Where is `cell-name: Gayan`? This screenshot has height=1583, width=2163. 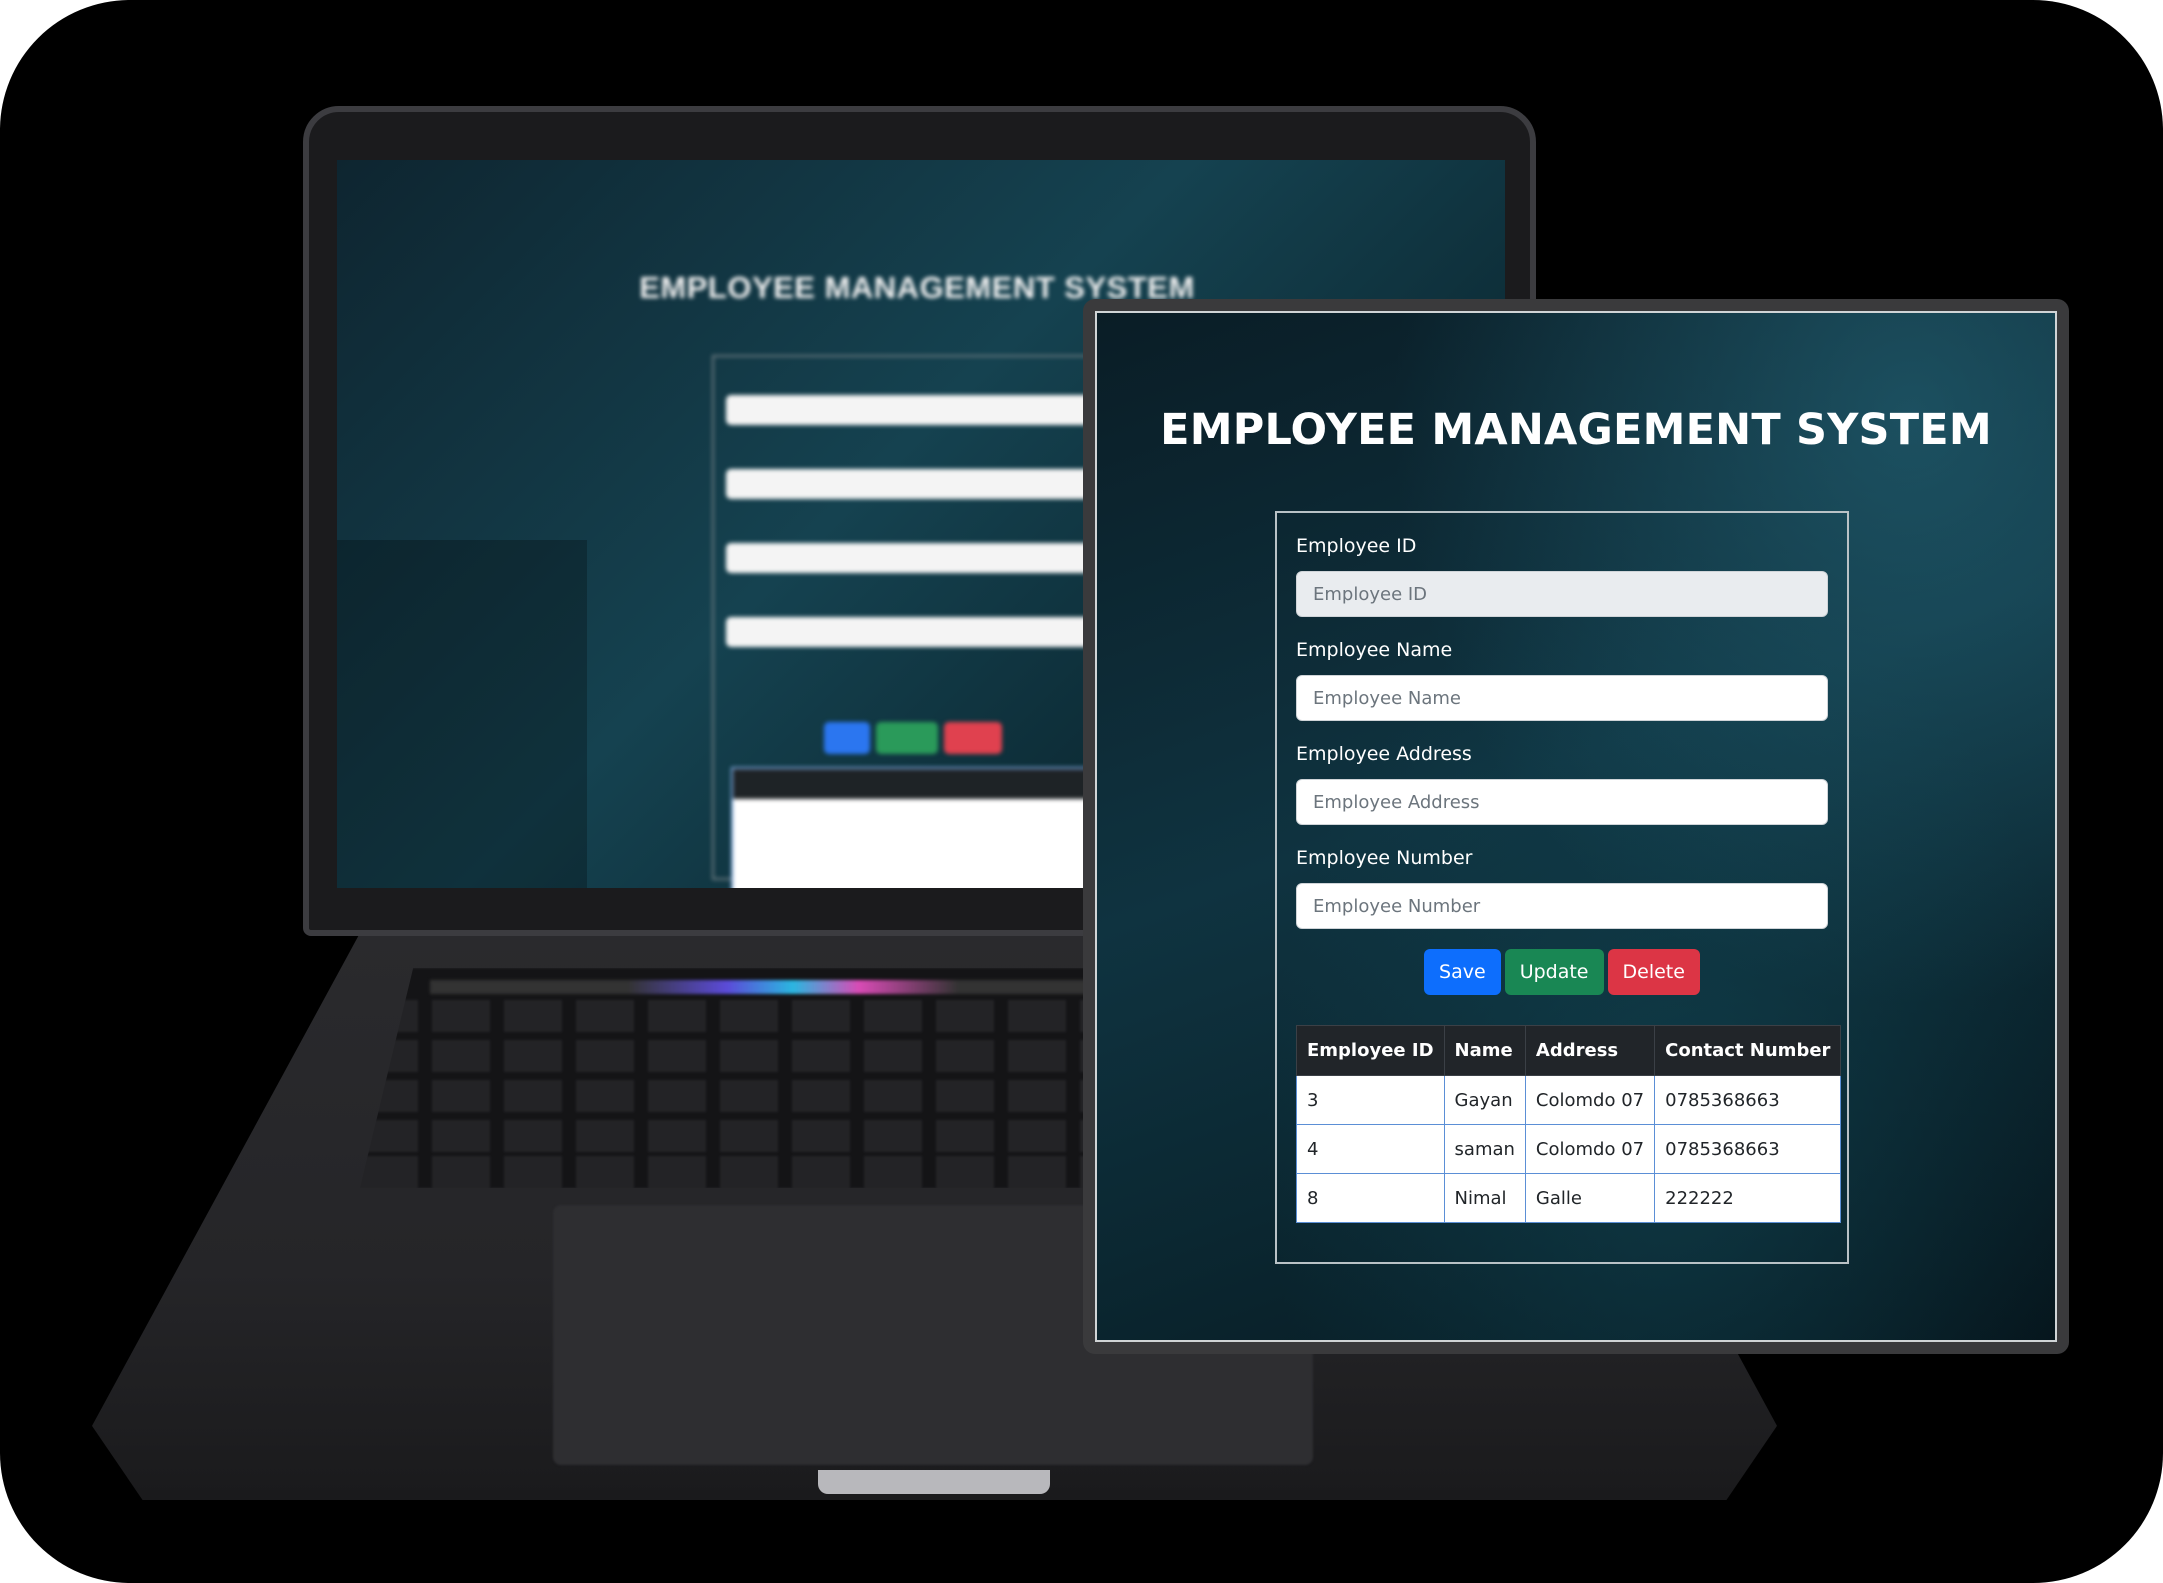 cell-name: Gayan is located at coordinates (1484, 1100).